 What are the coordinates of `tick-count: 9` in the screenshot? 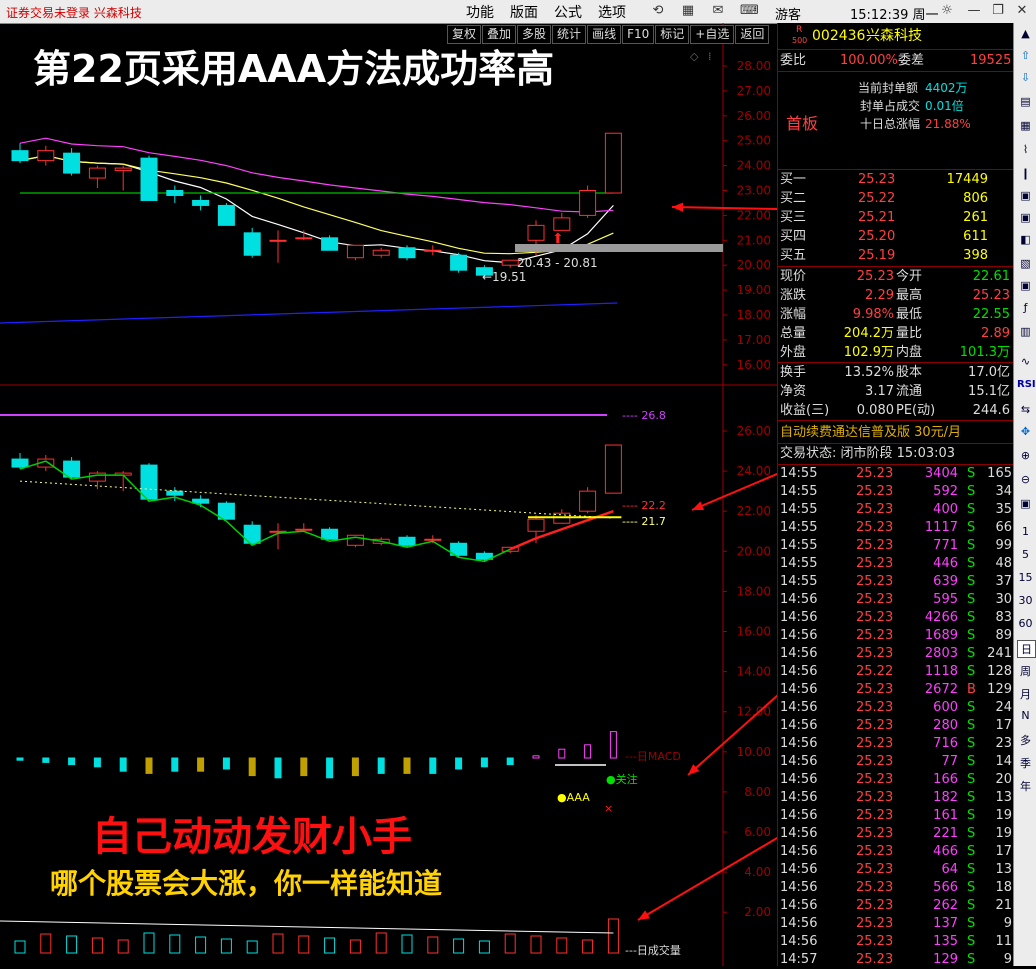 It's located at (1007, 959).